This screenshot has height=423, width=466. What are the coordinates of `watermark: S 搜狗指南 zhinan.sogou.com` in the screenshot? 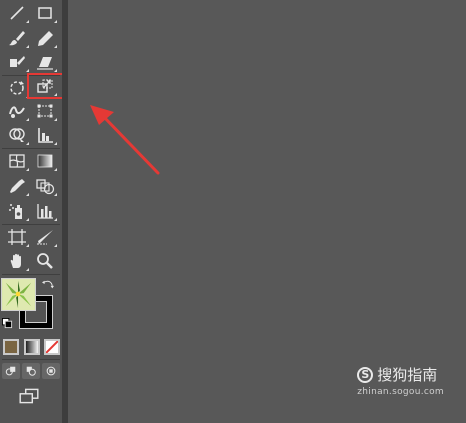 It's located at (400, 380).